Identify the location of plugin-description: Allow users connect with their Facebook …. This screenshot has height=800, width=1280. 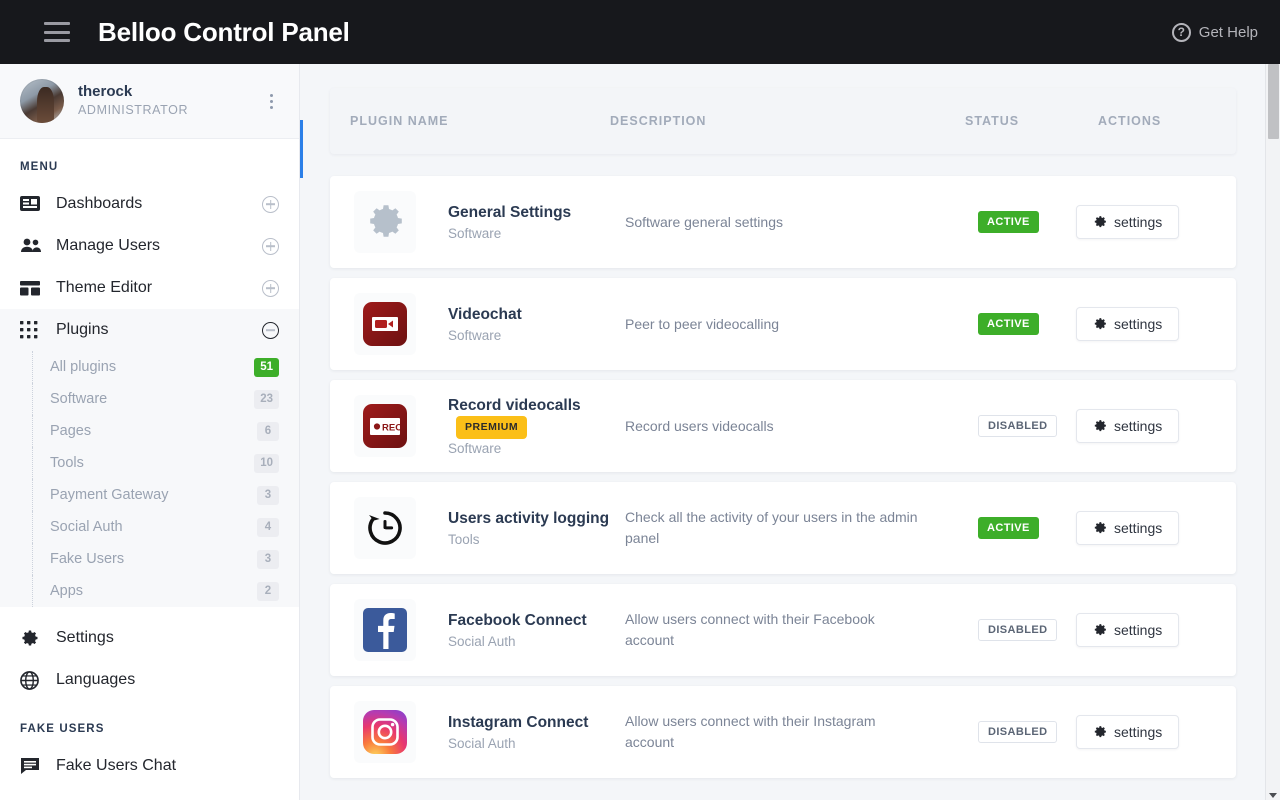
(750, 629).